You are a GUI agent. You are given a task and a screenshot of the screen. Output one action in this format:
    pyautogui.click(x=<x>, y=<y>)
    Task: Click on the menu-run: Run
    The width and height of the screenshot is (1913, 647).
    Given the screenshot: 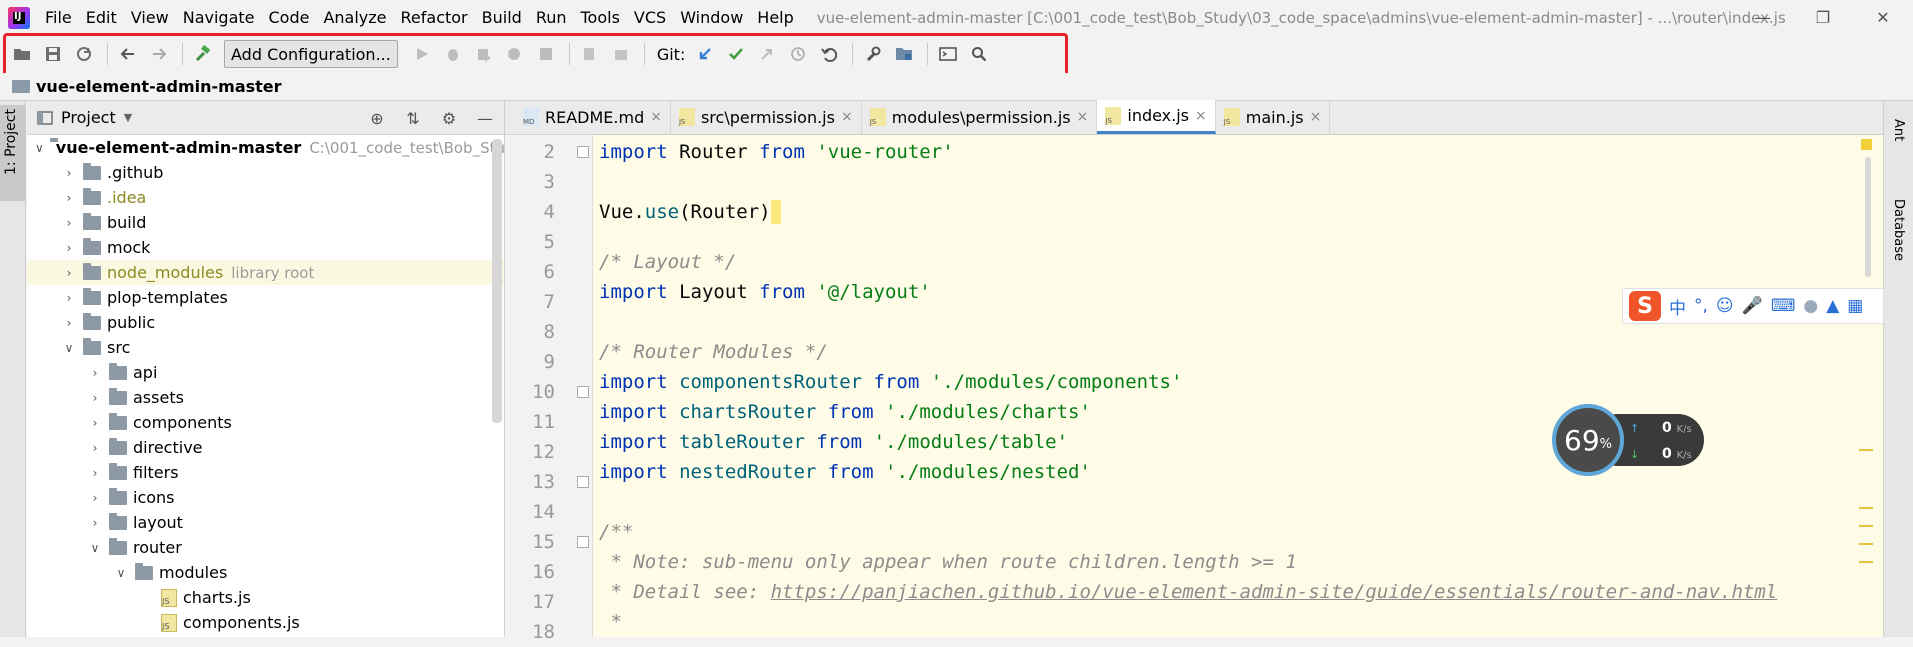 What is the action you would take?
    pyautogui.click(x=551, y=17)
    